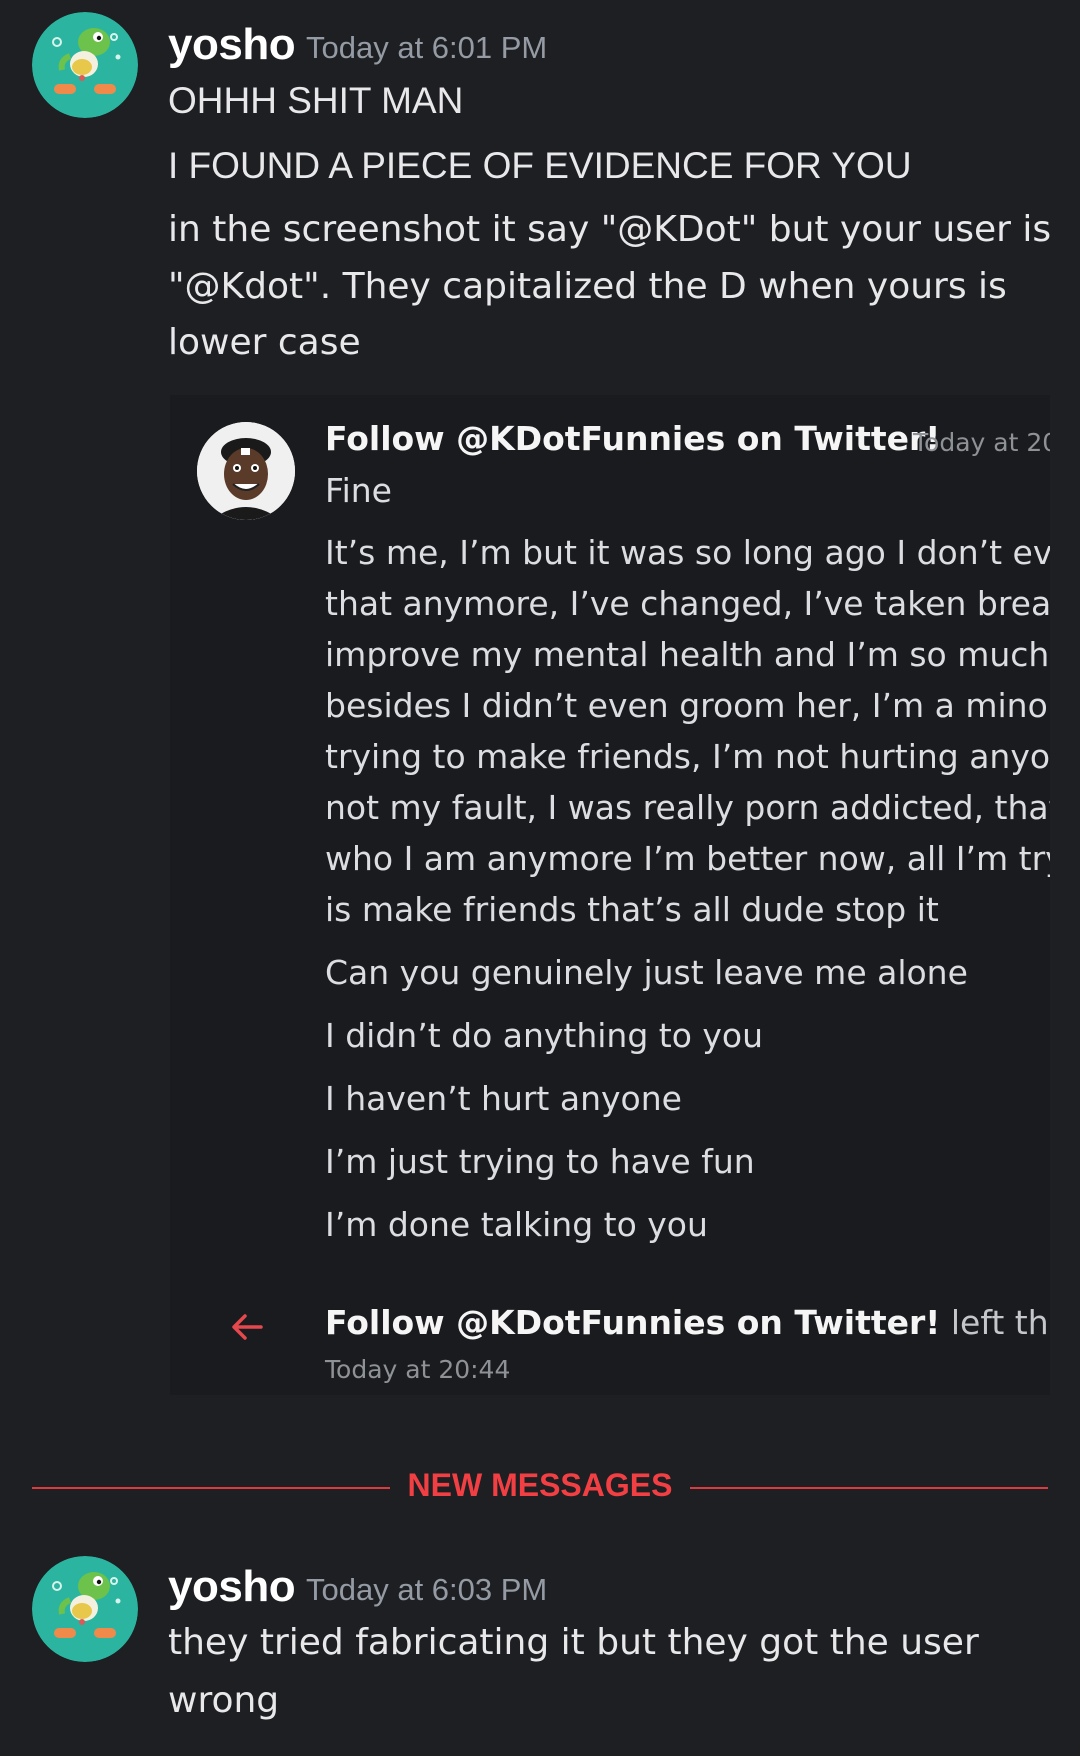 The image size is (1080, 1756). I want to click on message-line: wrong, so click(224, 1700).